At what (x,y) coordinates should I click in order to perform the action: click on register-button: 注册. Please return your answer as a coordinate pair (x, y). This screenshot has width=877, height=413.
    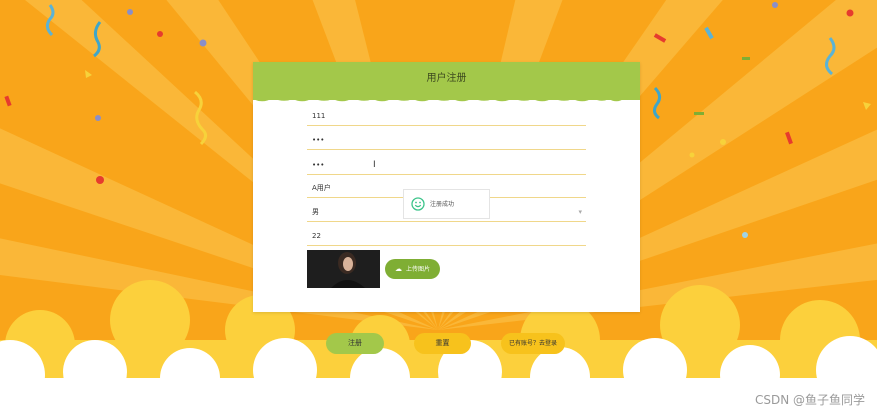
    Looking at the image, I should click on (355, 343).